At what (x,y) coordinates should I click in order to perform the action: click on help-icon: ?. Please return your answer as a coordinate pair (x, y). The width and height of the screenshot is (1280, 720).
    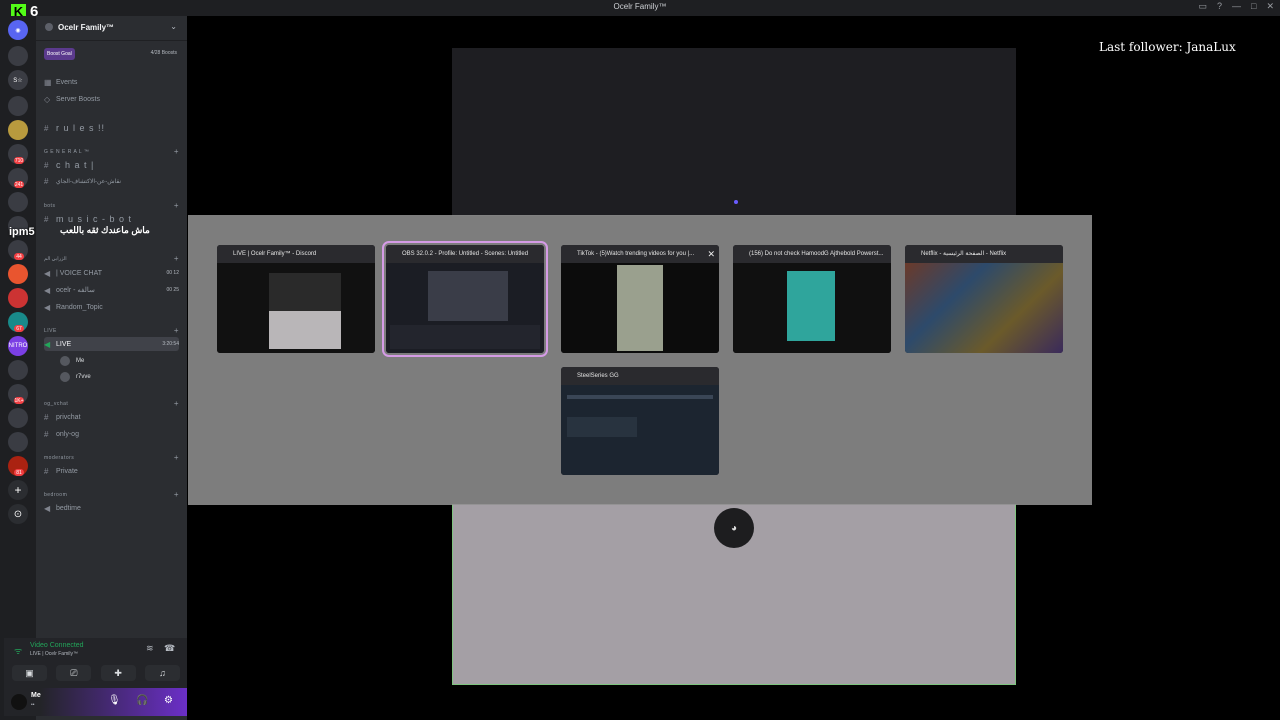
    Looking at the image, I should click on (1219, 6).